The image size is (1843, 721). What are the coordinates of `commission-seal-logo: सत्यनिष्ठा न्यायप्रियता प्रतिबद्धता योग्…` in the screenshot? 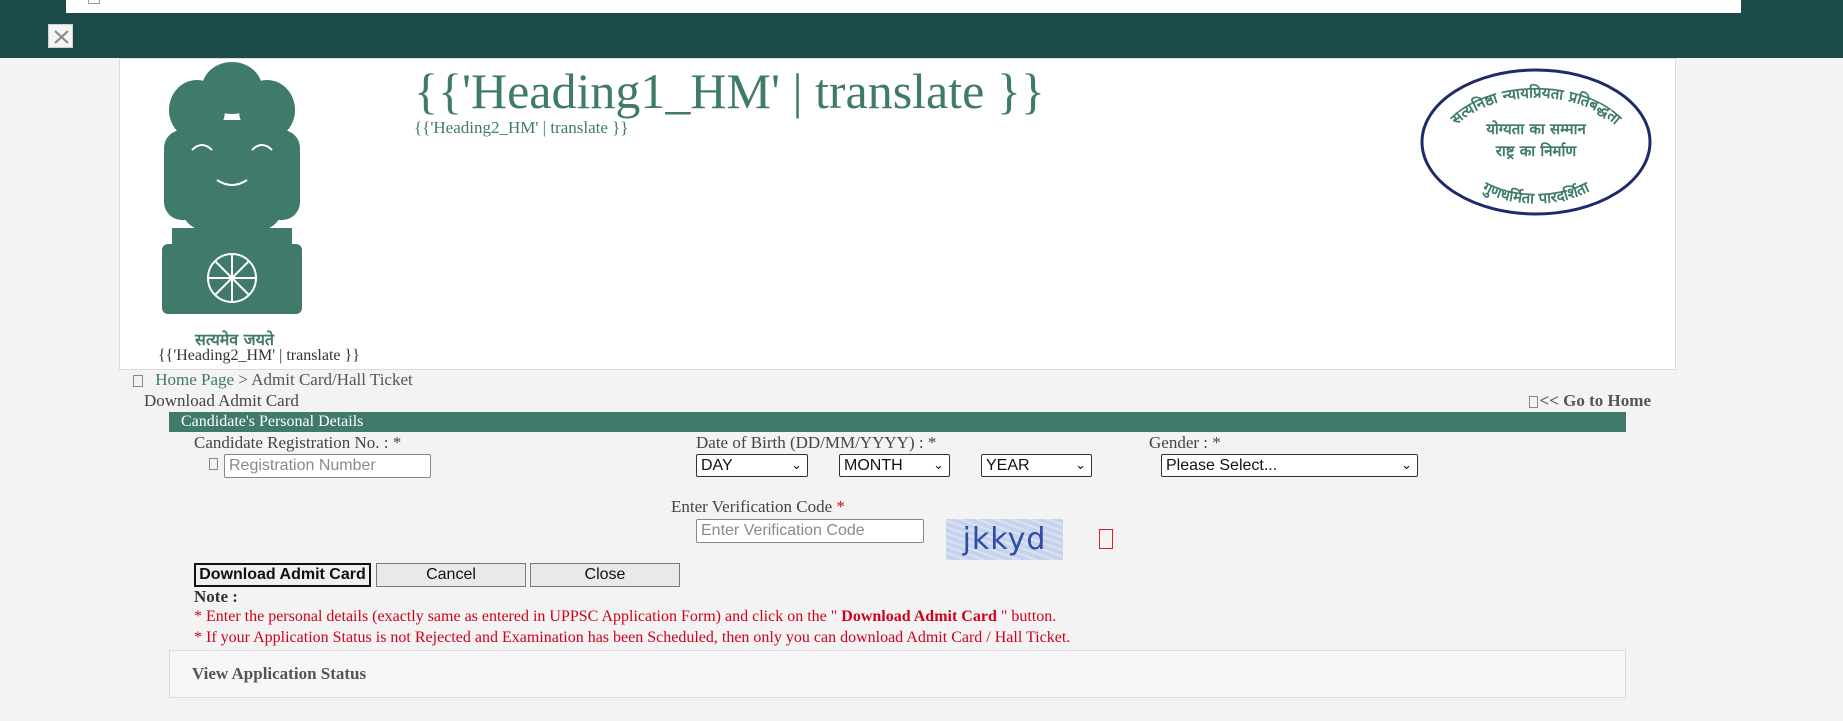 It's located at (1536, 142).